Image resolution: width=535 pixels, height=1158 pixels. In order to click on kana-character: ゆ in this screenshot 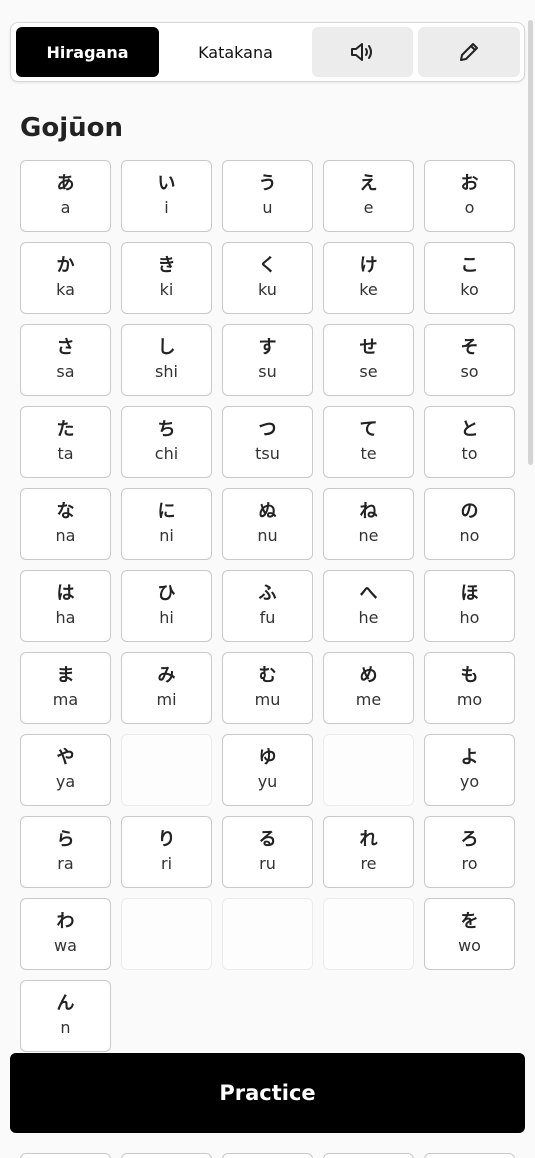, I will do `click(267, 757)`.